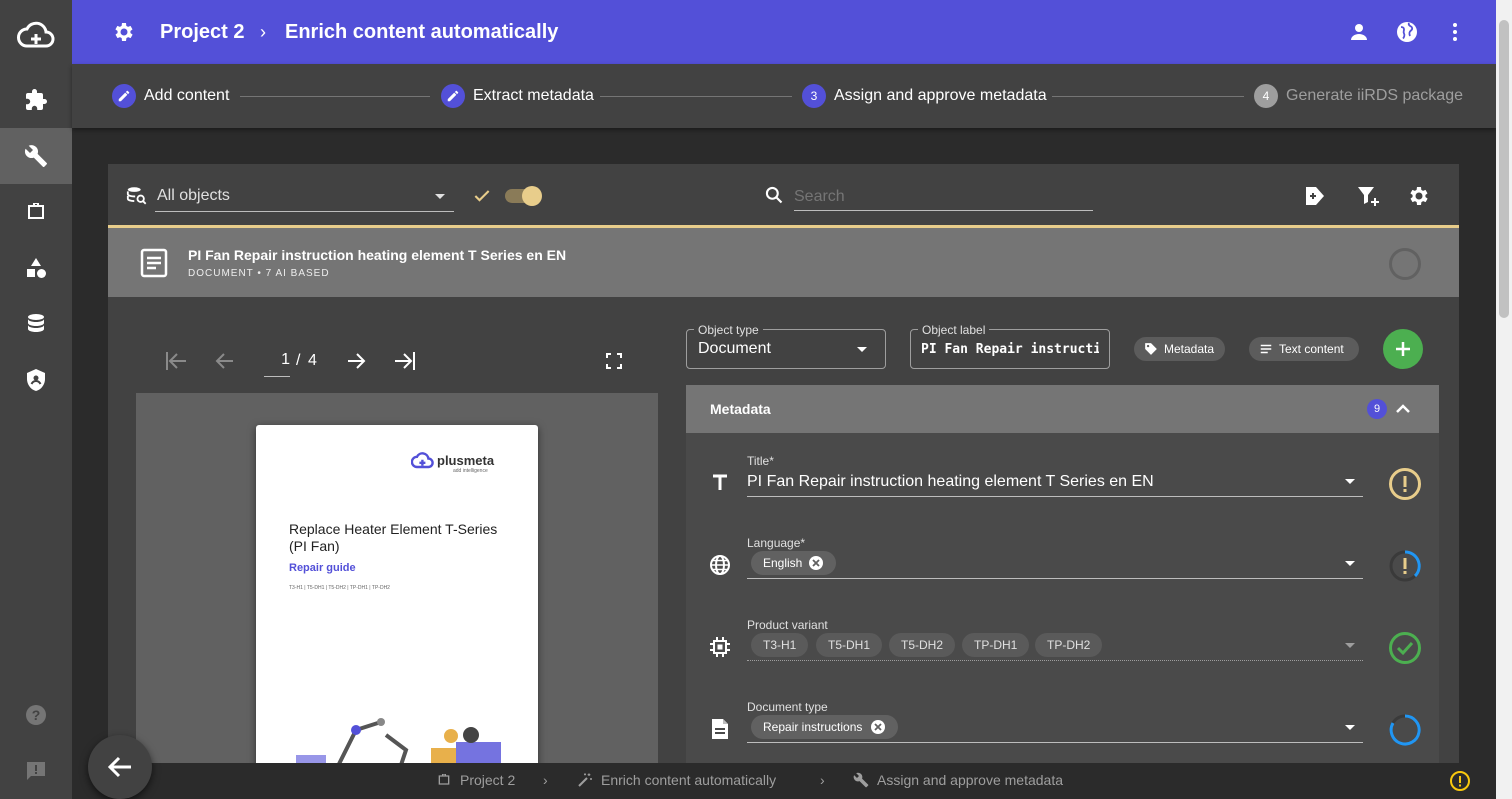  I want to click on crumb-label: Enrich content automatically, so click(689, 780).